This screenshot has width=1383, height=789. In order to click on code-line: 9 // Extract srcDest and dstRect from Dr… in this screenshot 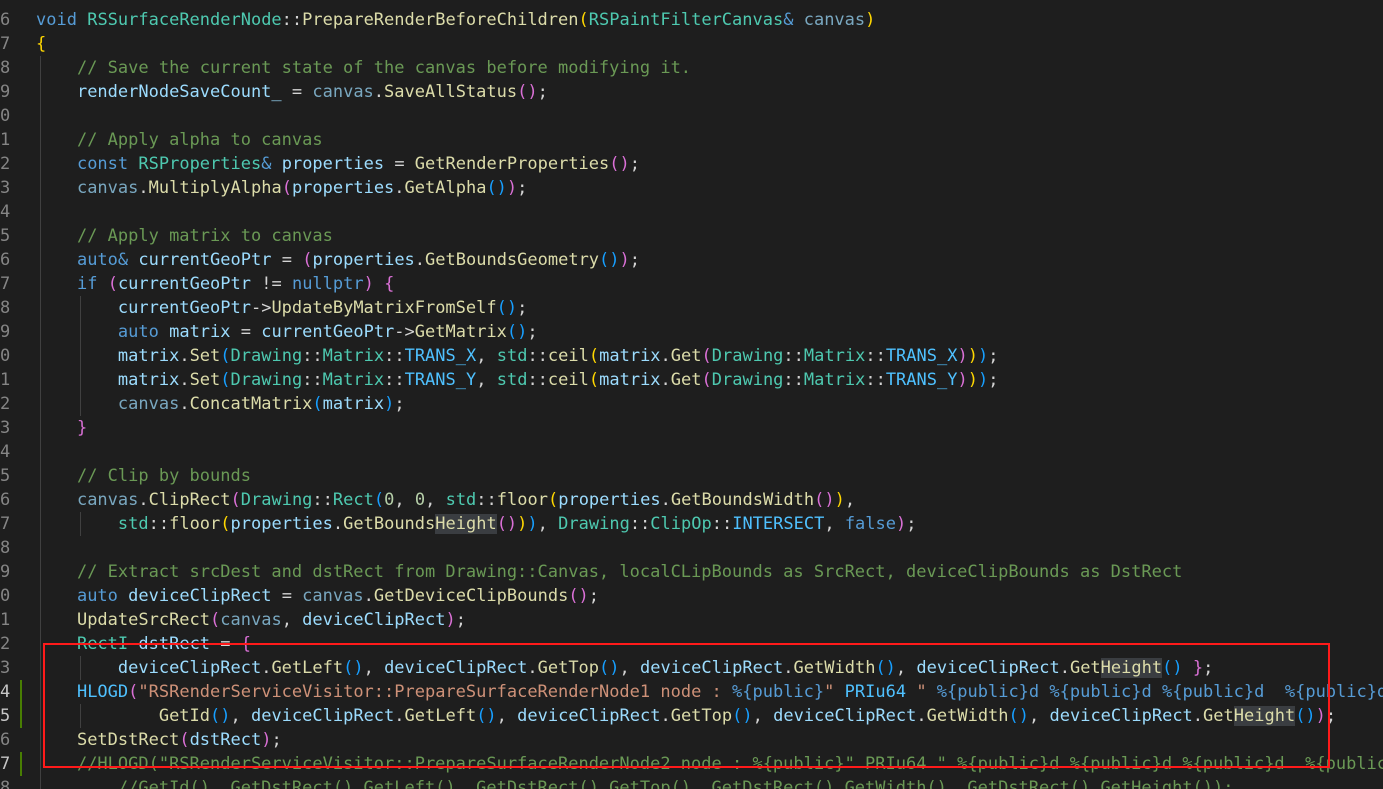, I will do `click(691, 572)`.